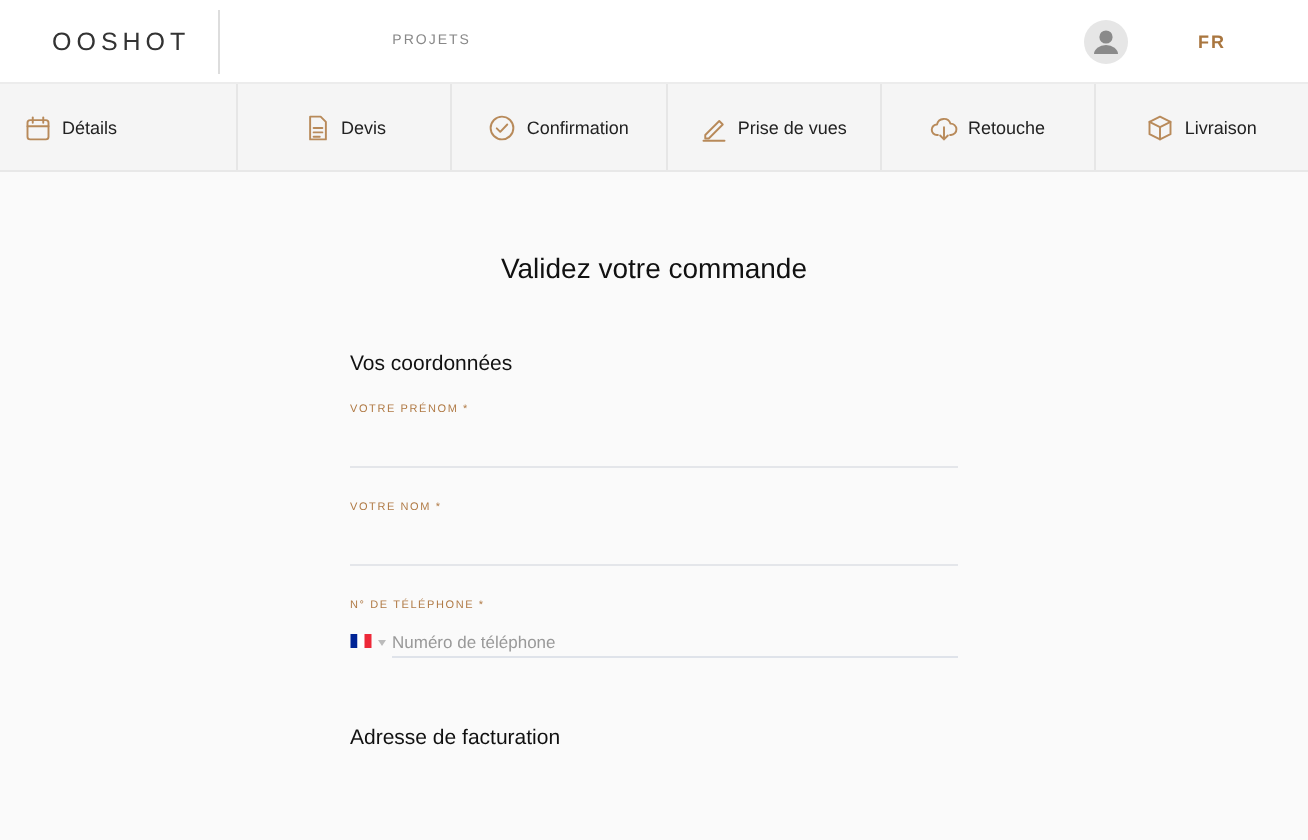  What do you see at coordinates (456, 738) in the screenshot?
I see `section-title: Adresse de facturation` at bounding box center [456, 738].